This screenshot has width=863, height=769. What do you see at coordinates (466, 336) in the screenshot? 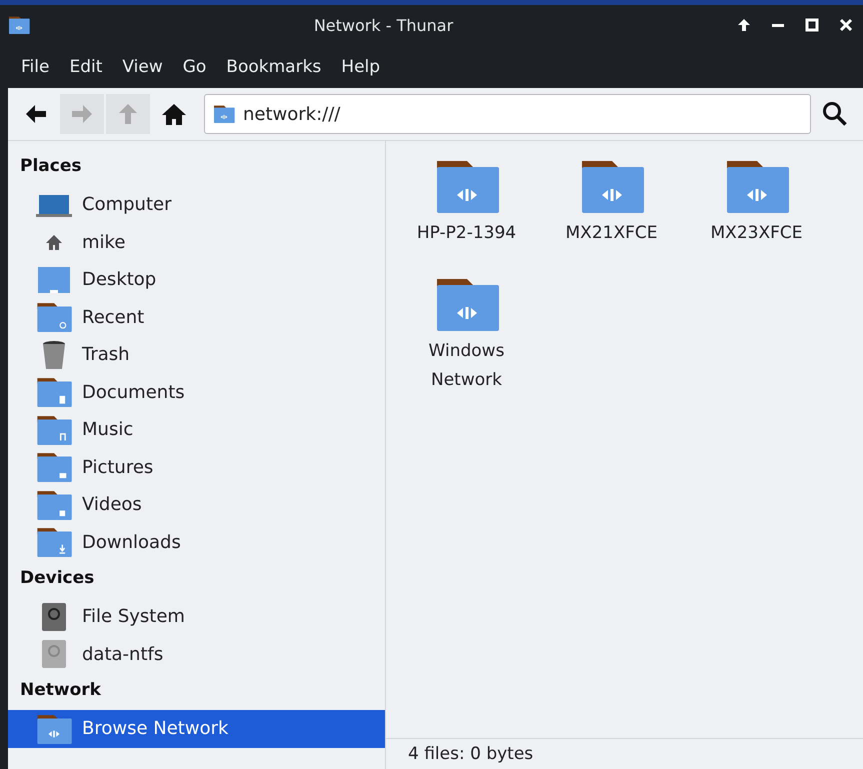
I see `network-share-item: Windows Network` at bounding box center [466, 336].